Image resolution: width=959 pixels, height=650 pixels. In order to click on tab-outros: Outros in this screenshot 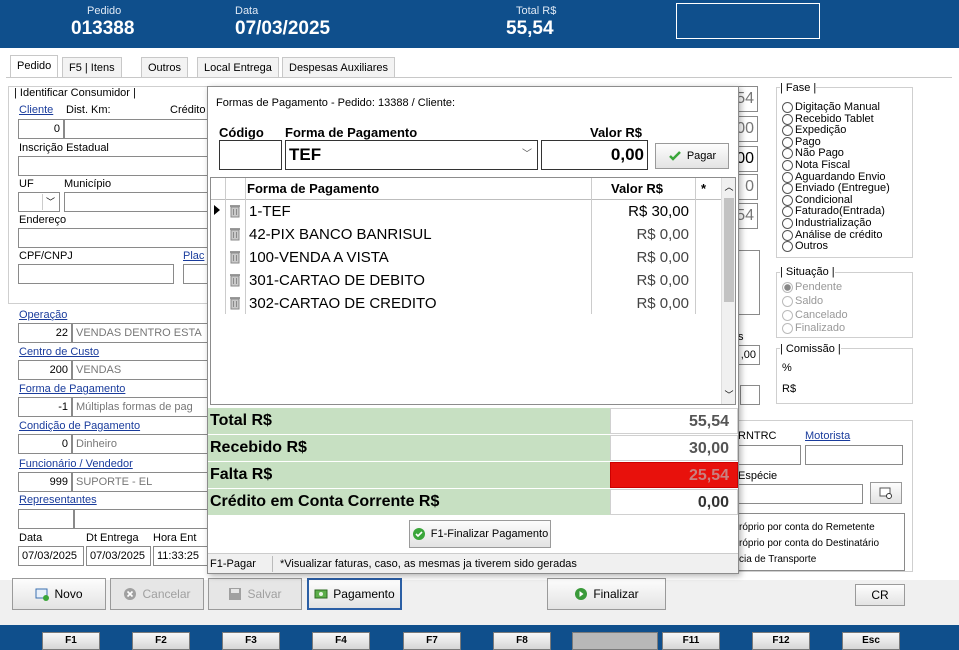, I will do `click(165, 67)`.